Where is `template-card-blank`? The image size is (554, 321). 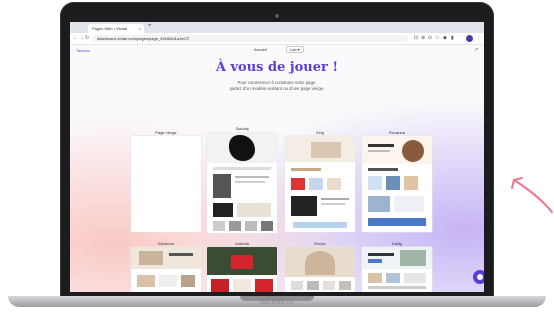
template-card-blank is located at coordinates (166, 184).